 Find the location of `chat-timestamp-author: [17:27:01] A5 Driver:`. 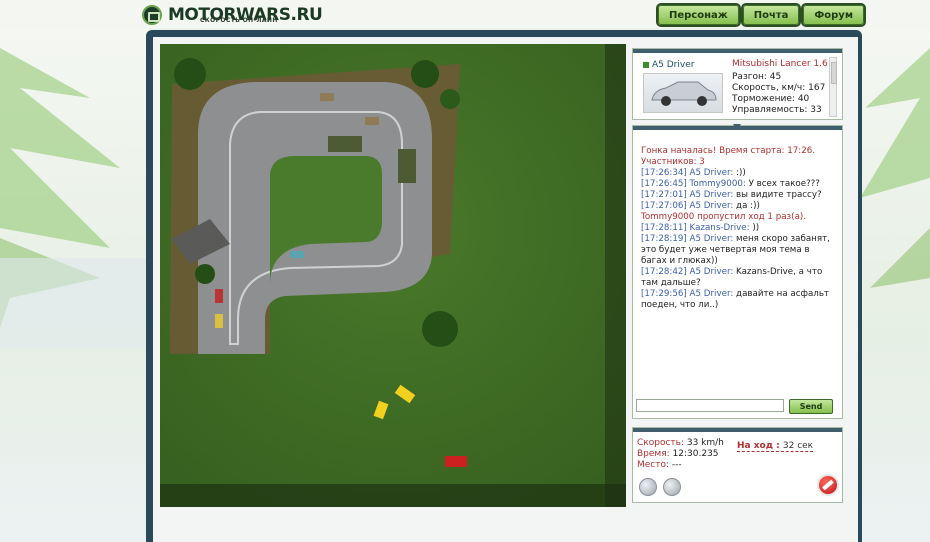

chat-timestamp-author: [17:27:01] A5 Driver: is located at coordinates (687, 195).